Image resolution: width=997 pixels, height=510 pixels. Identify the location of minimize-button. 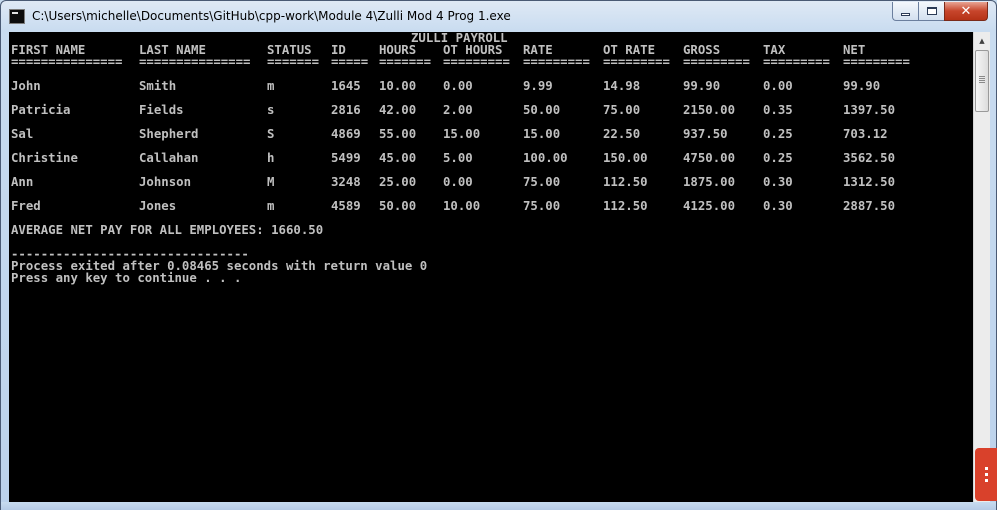
(905, 11).